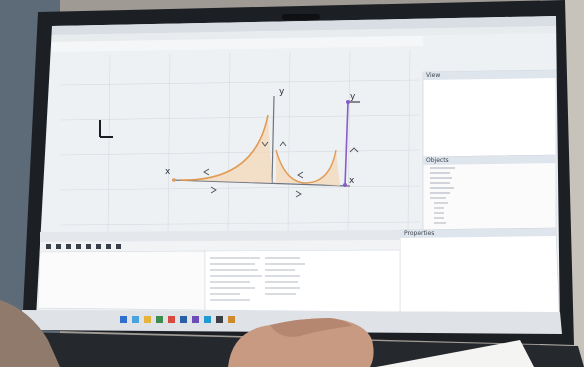 The height and width of the screenshot is (367, 584). Describe the element at coordinates (282, 92) in the screenshot. I see `plot-label-y-left: y` at that location.